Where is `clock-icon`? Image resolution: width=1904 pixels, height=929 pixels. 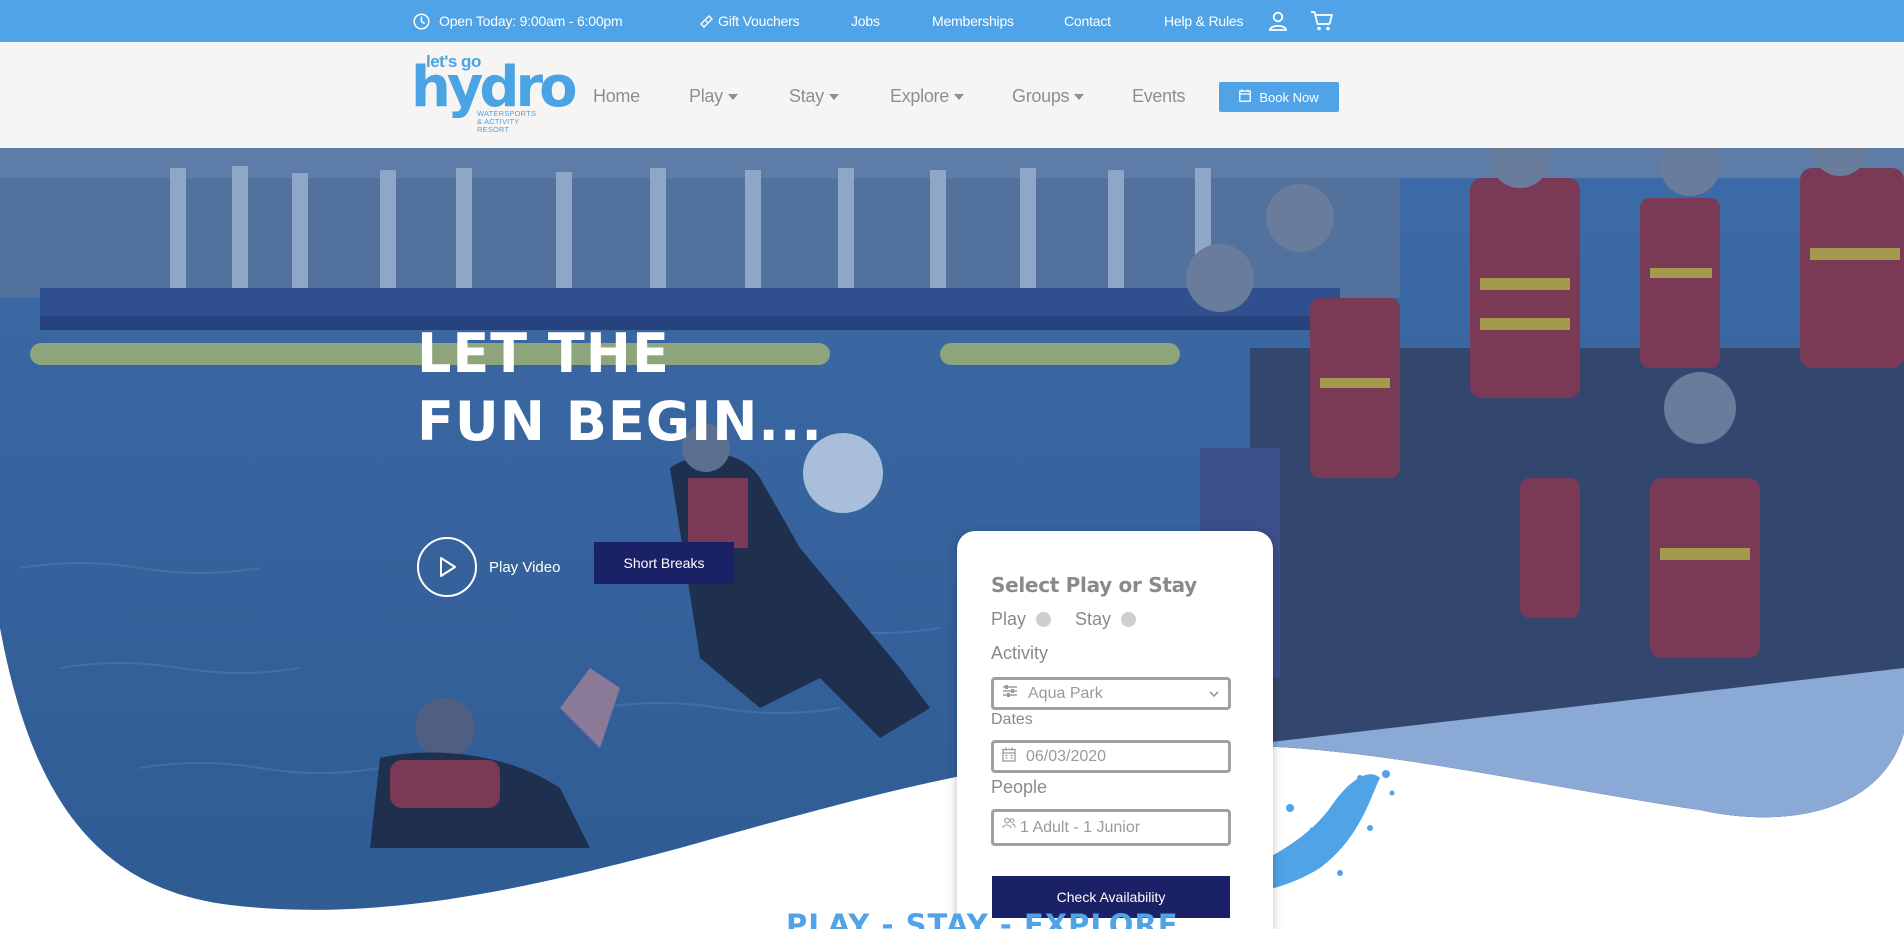
clock-icon is located at coordinates (421, 21).